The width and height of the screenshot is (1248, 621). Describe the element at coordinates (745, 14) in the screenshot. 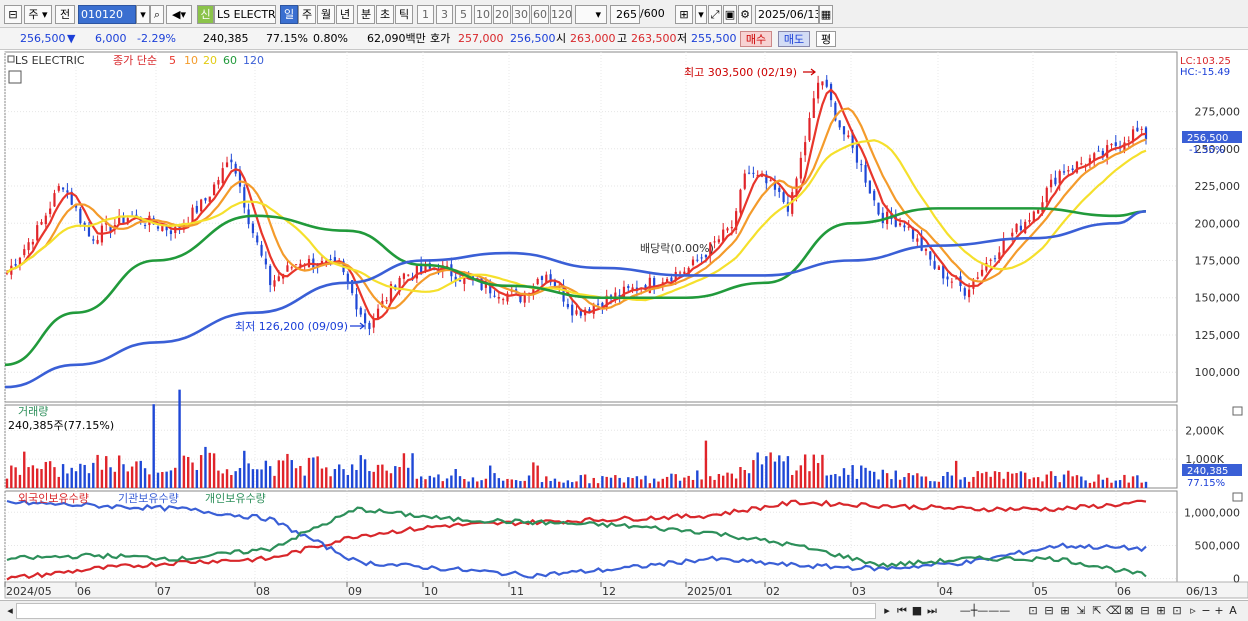

I see `gear-icon: ⚙` at that location.